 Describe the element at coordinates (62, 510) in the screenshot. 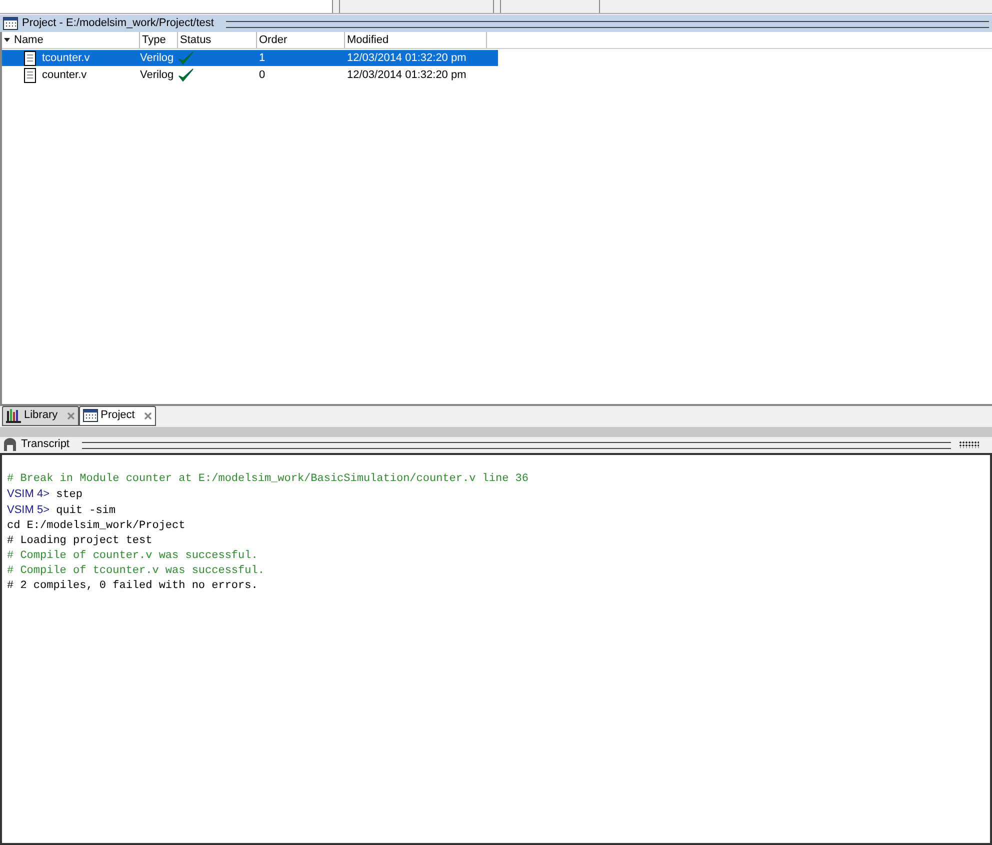

I see `console-line: VSIM 5> quit -sim` at that location.